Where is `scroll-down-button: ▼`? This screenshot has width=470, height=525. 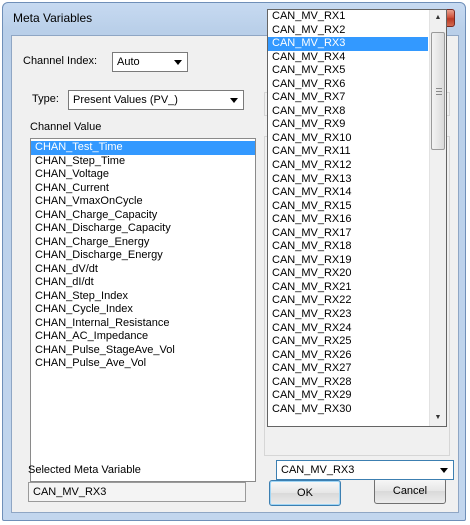
scroll-down-button: ▼ is located at coordinates (438, 418).